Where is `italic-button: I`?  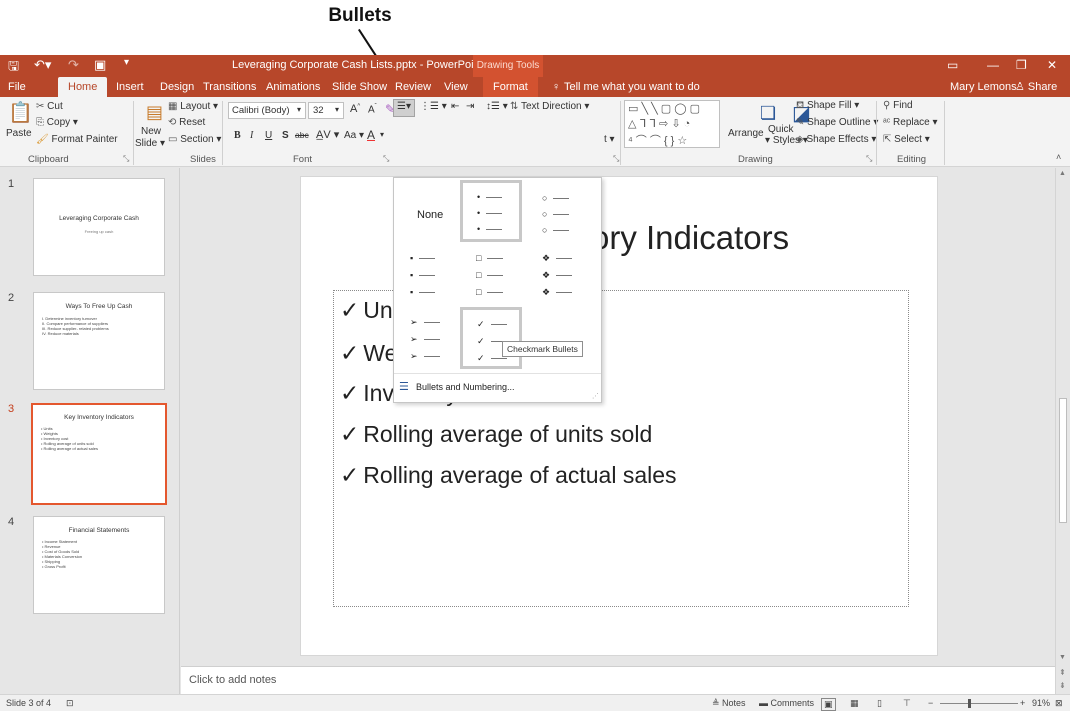
italic-button: I is located at coordinates (251, 135).